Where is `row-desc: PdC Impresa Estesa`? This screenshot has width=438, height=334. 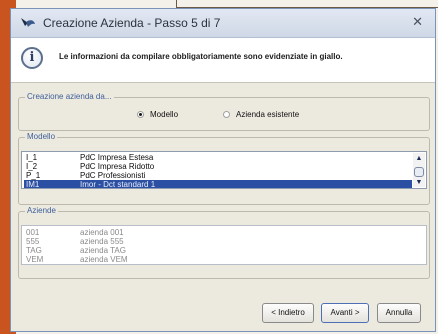 row-desc: PdC Impresa Estesa is located at coordinates (117, 157).